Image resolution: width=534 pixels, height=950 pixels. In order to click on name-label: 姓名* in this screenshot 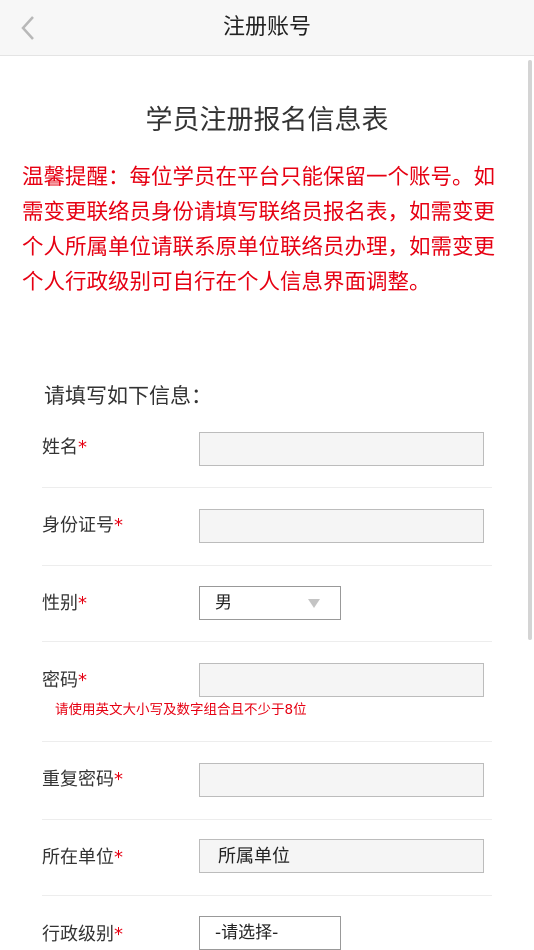, I will do `click(64, 447)`.